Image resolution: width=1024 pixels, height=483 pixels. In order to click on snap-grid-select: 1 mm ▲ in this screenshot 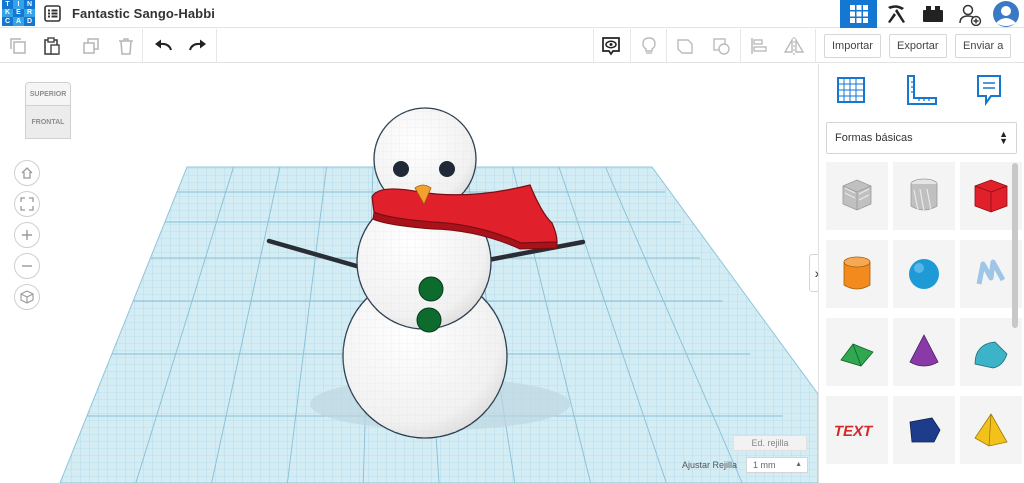, I will do `click(777, 465)`.